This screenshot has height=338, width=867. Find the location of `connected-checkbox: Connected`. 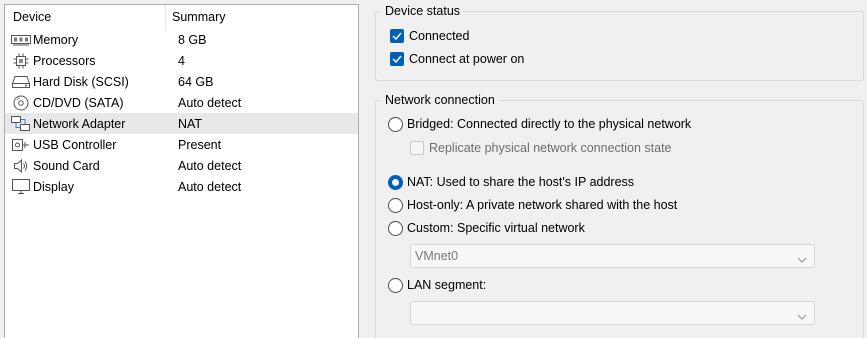

connected-checkbox: Connected is located at coordinates (429, 36).